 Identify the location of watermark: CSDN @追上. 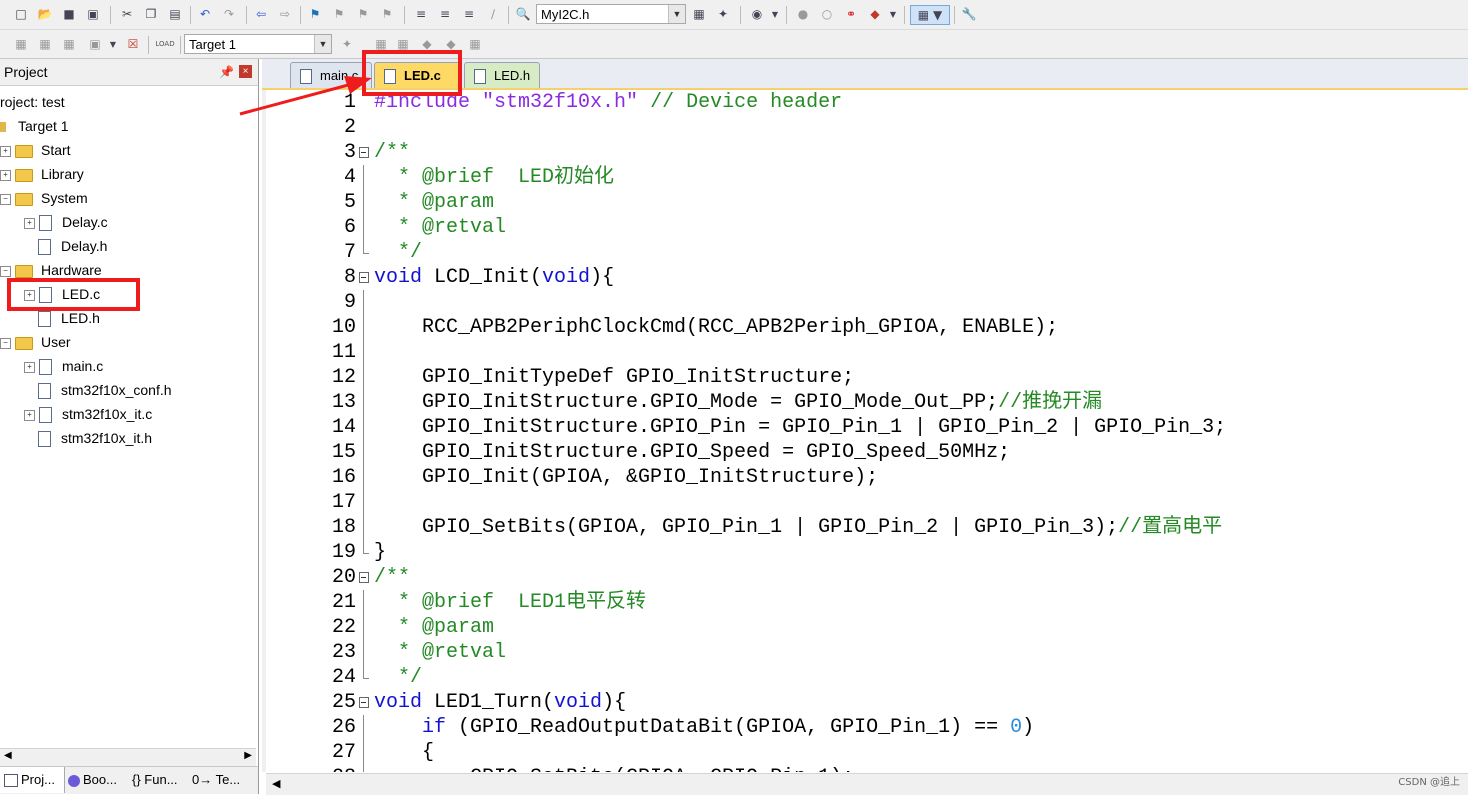
(1429, 782).